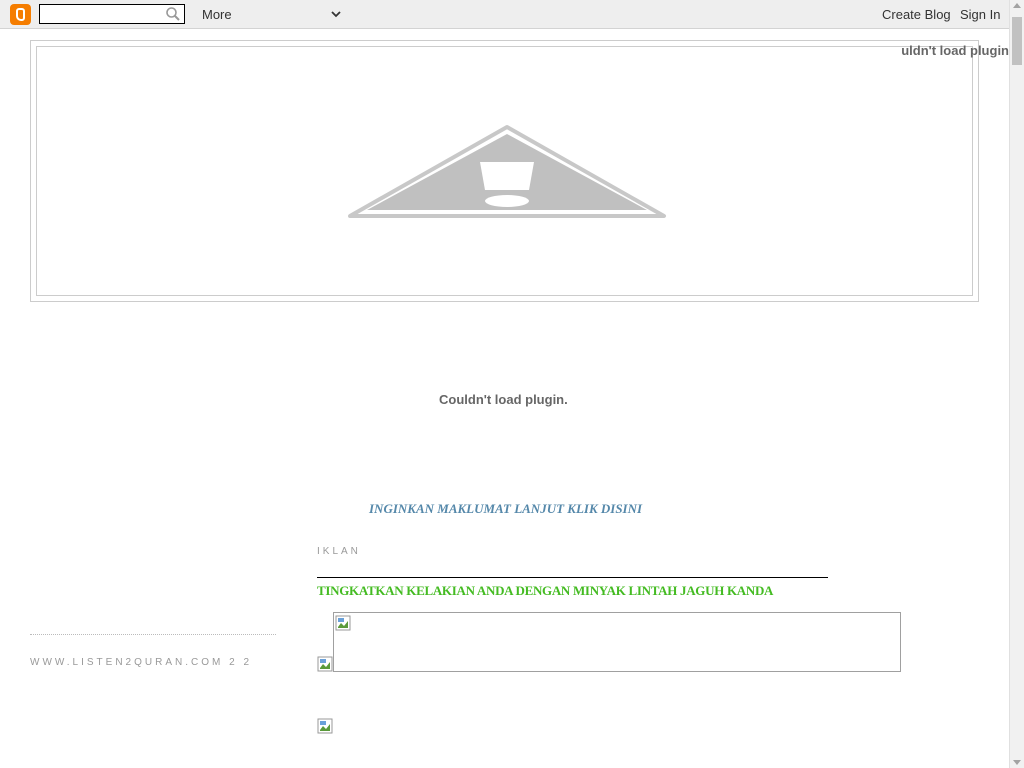 The image size is (1024, 768). Describe the element at coordinates (217, 14) in the screenshot. I see `more-menu-label: More` at that location.